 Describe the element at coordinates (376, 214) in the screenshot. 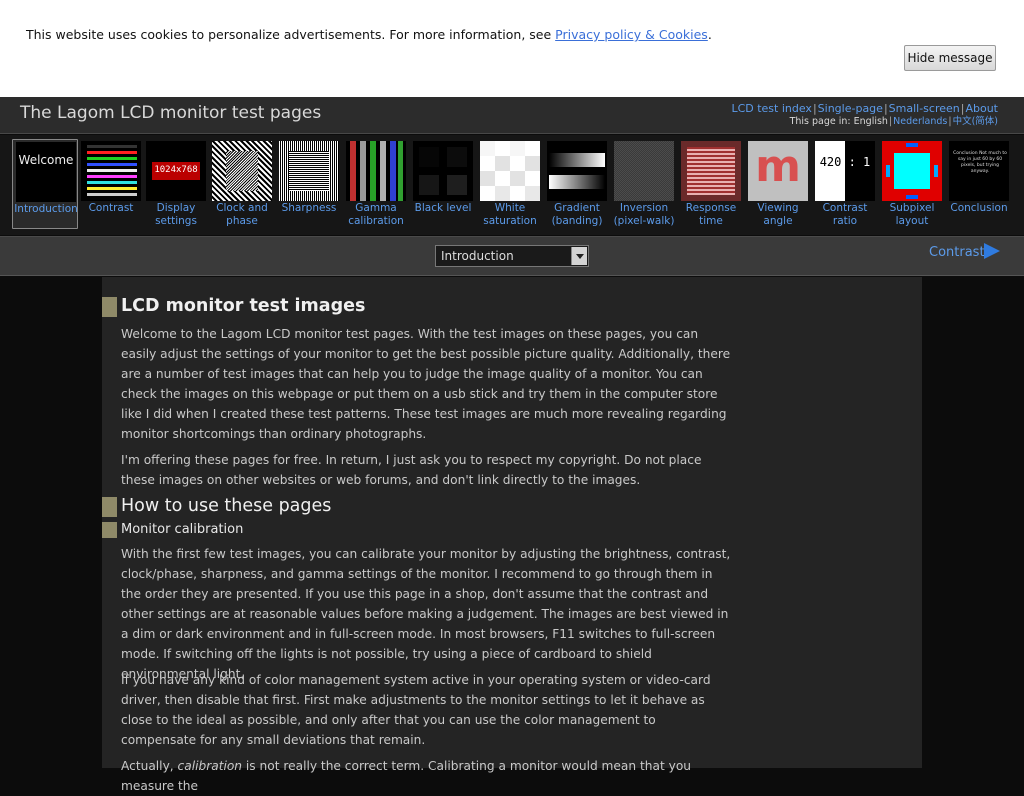

I see `tab-label: Gamma calibration` at that location.